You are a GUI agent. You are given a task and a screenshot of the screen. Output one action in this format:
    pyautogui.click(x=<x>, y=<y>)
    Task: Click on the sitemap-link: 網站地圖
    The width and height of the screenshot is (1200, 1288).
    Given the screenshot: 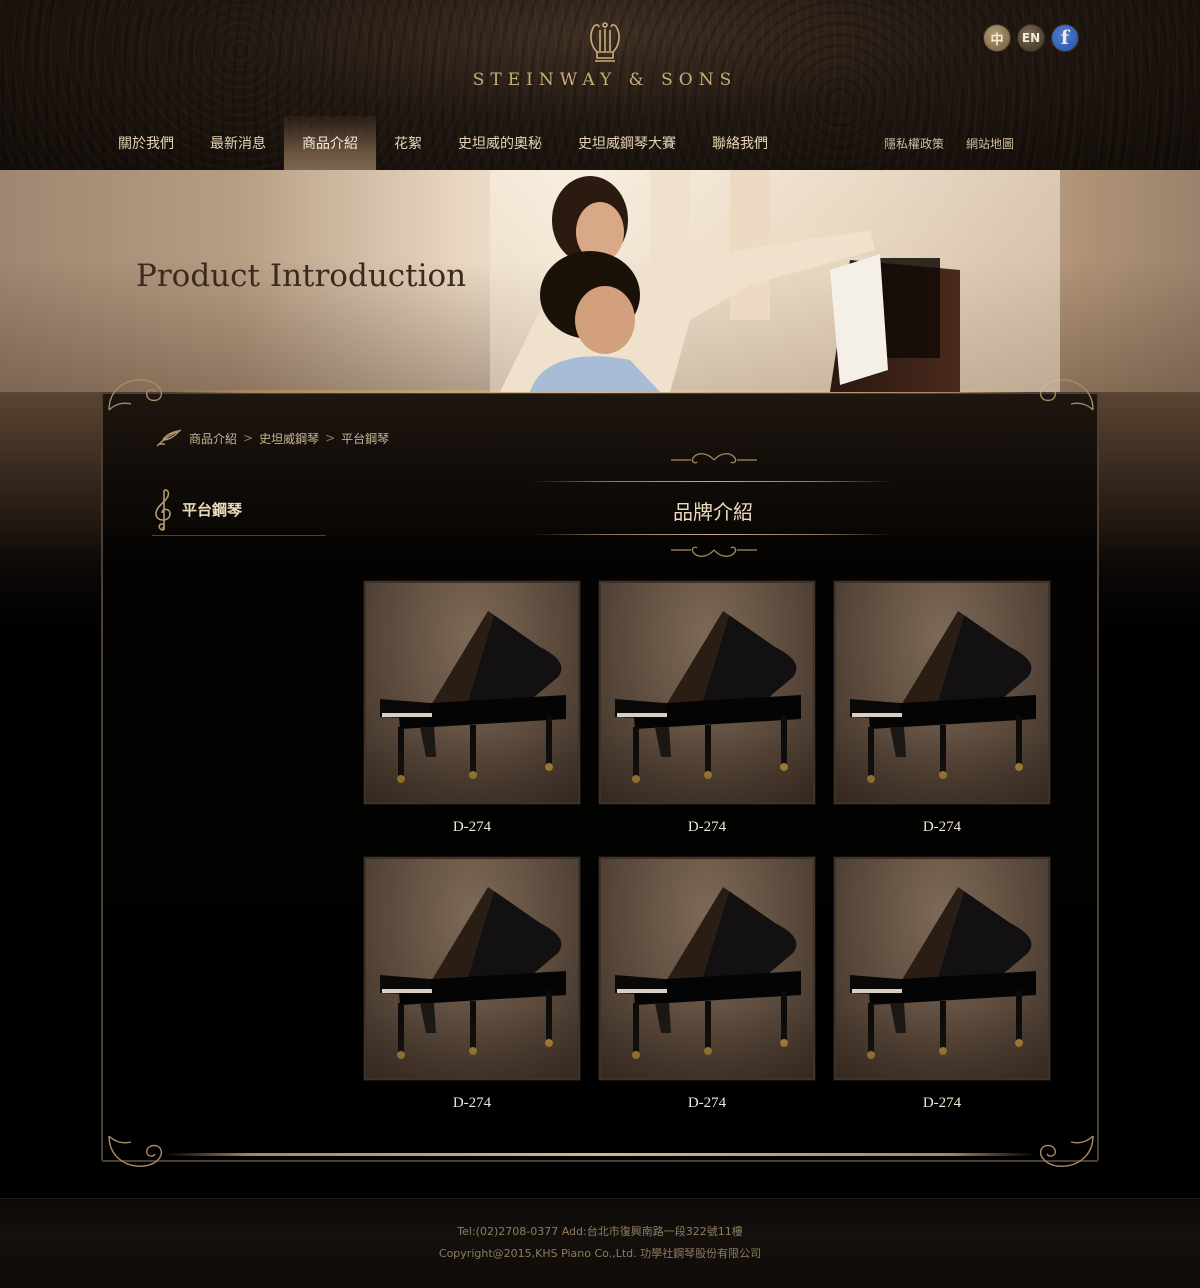 What is the action you would take?
    pyautogui.click(x=990, y=143)
    